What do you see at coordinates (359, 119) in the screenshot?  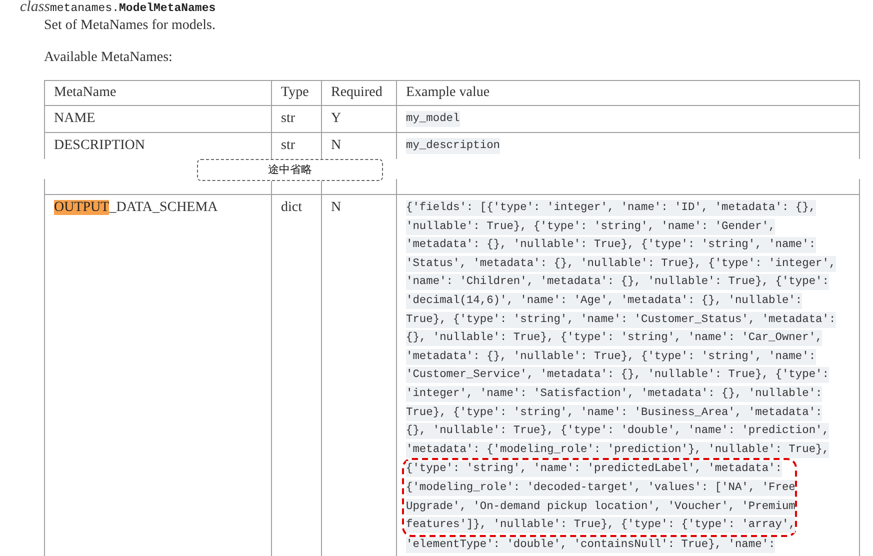 I see `table-cell: Y` at bounding box center [359, 119].